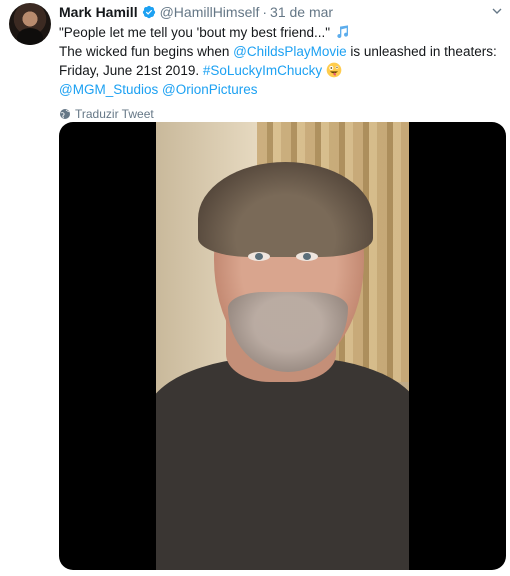 The image size is (510, 576). I want to click on announcement-prefix: The wicked fun begins when, so click(146, 51).